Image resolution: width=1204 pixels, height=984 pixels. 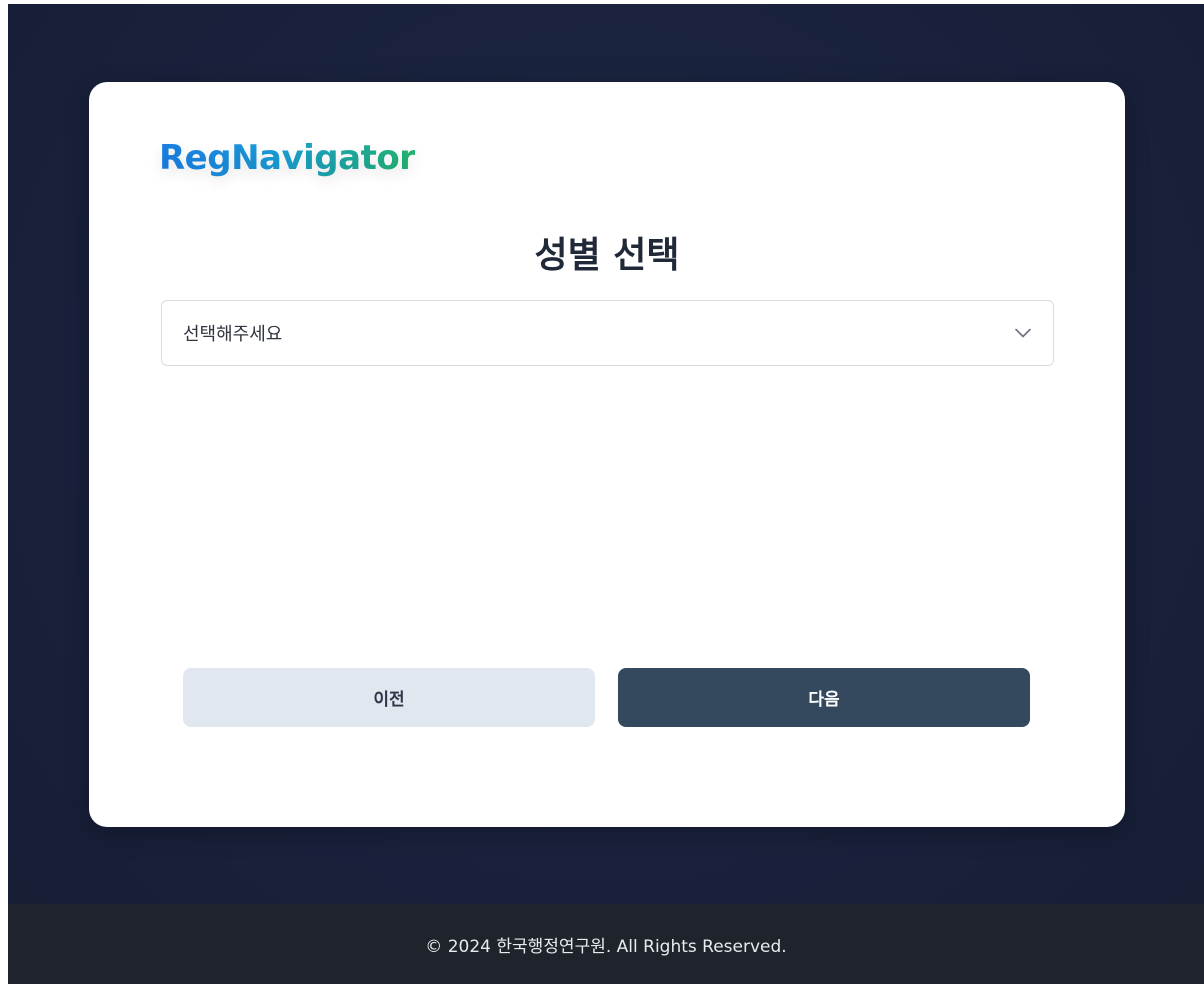 I want to click on footer-copyright: © 2024 한국행정연구원. All Rights Reserved., so click(x=606, y=946).